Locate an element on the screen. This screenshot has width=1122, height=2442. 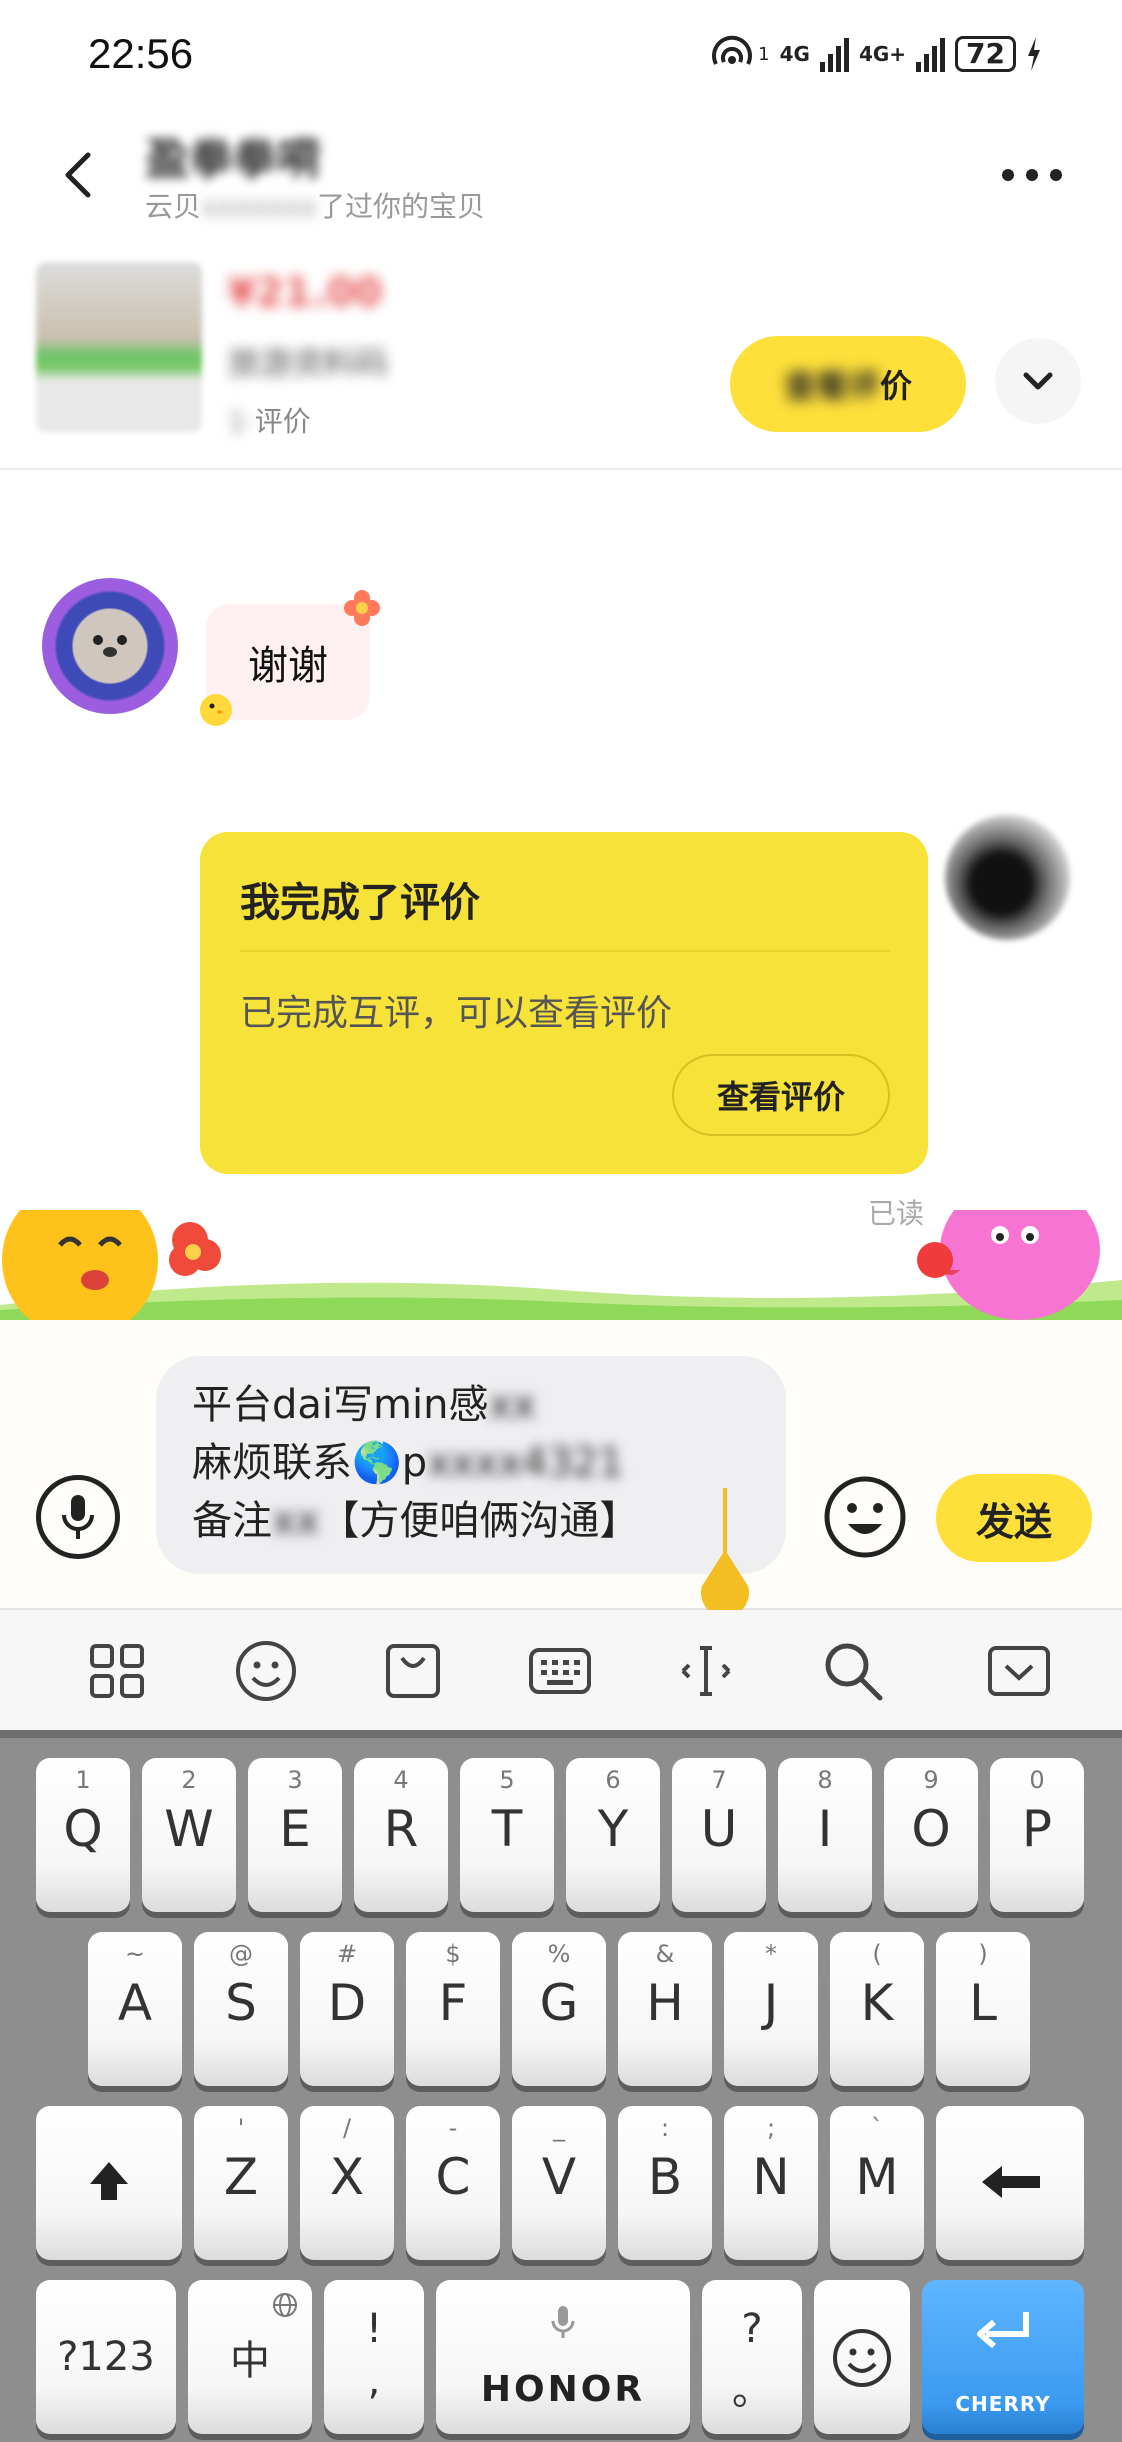
input-line-3: 备注xx【方便咱俩沟通】 is located at coordinates (471, 1521).